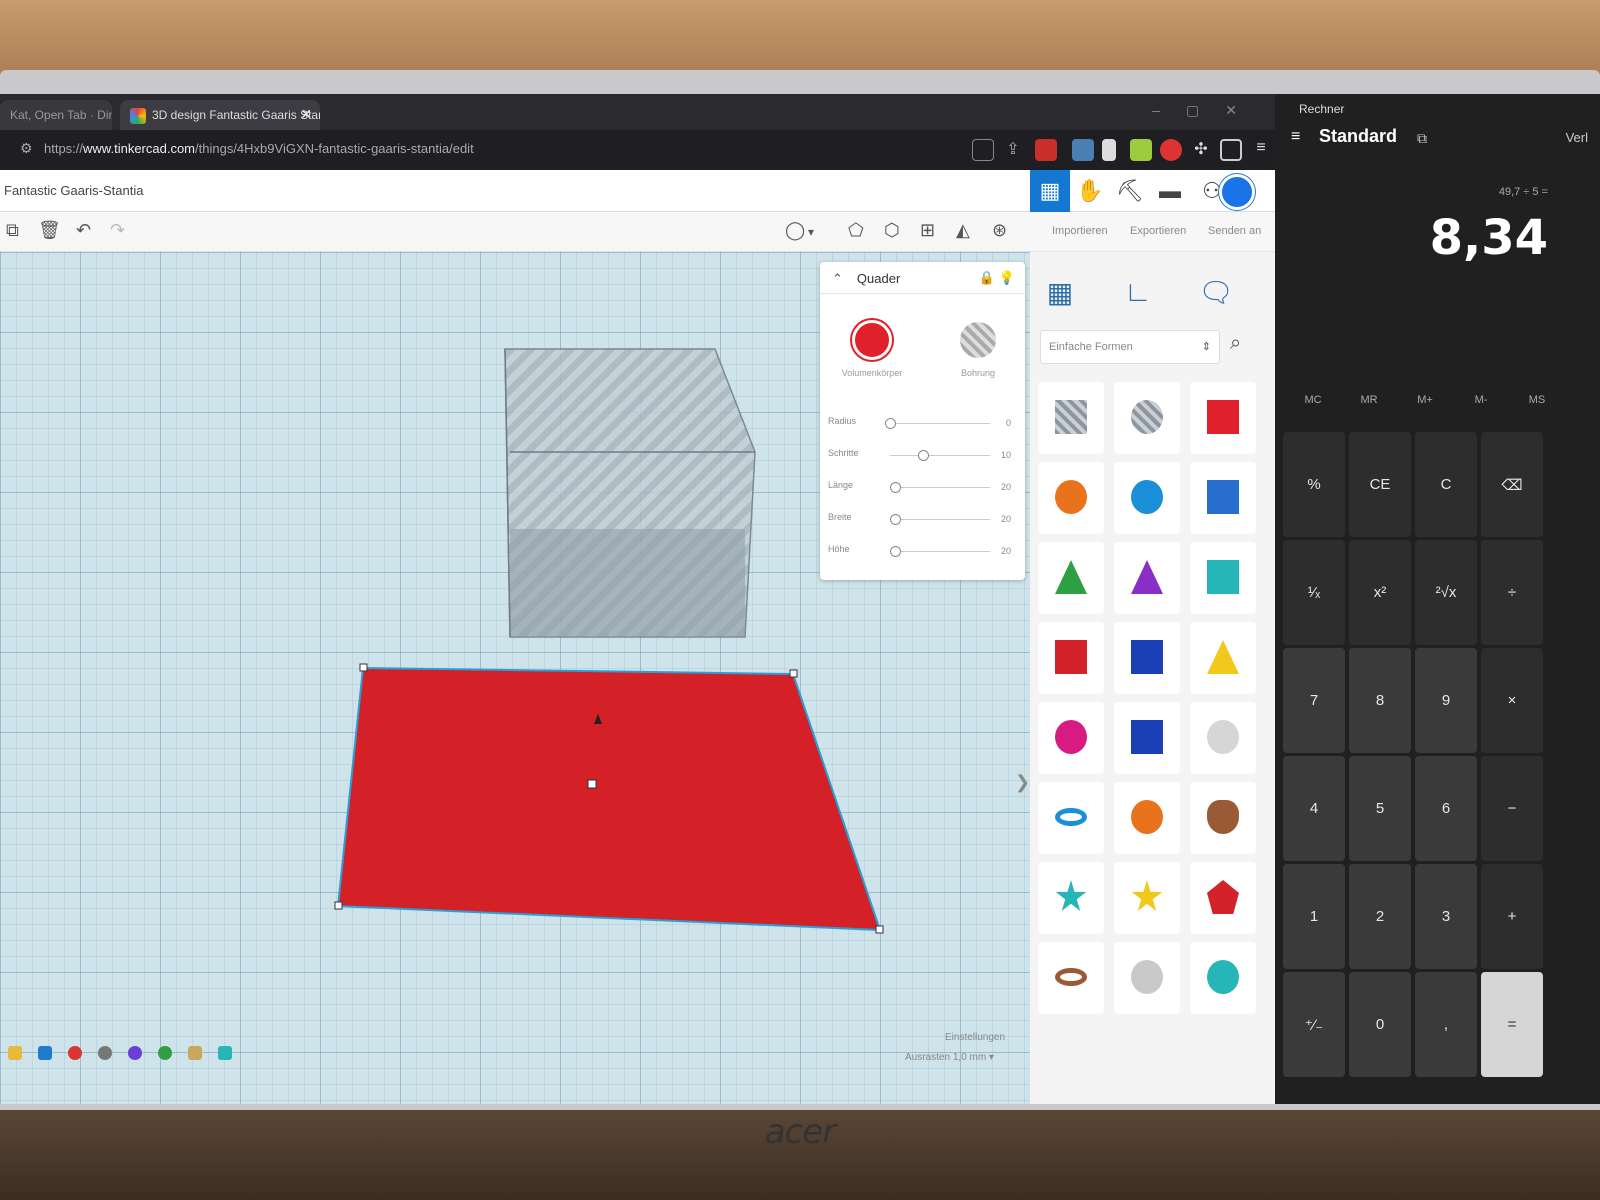 The image size is (1600, 1200). What do you see at coordinates (117, 230) in the screenshot?
I see `redo-icon: ↷` at bounding box center [117, 230].